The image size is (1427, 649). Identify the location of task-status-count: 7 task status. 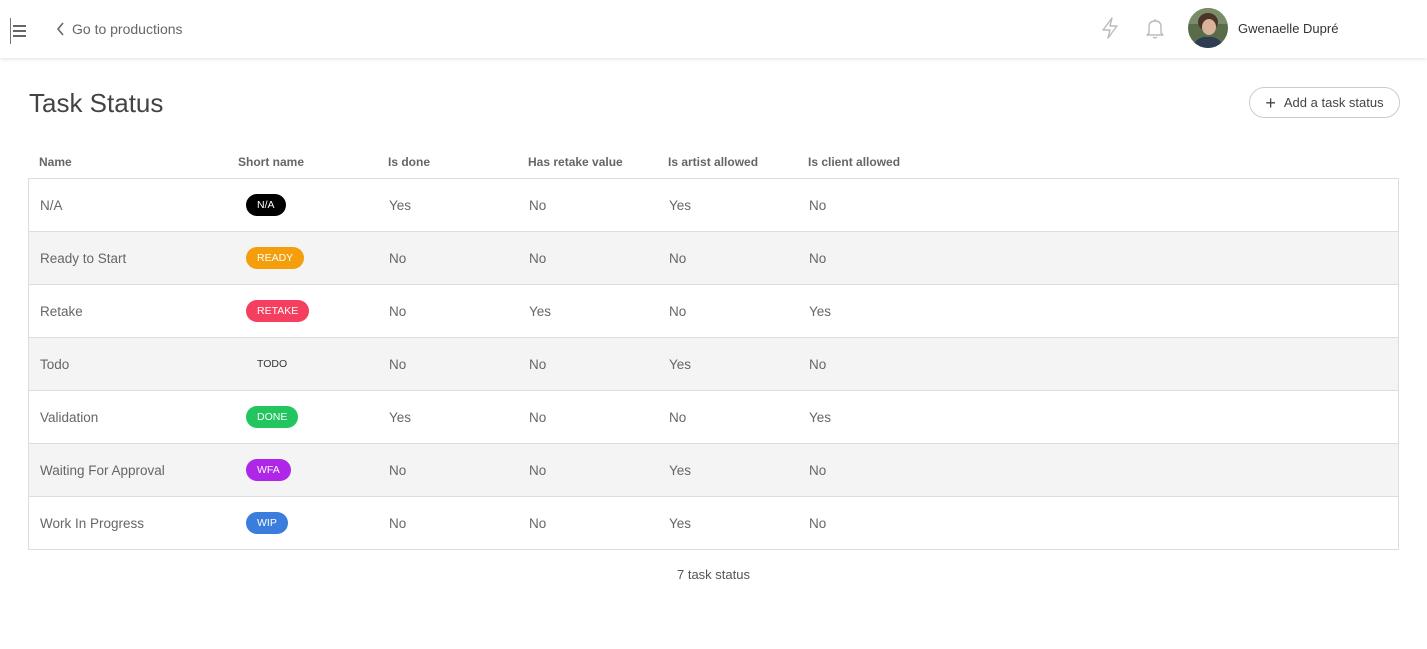
(713, 574).